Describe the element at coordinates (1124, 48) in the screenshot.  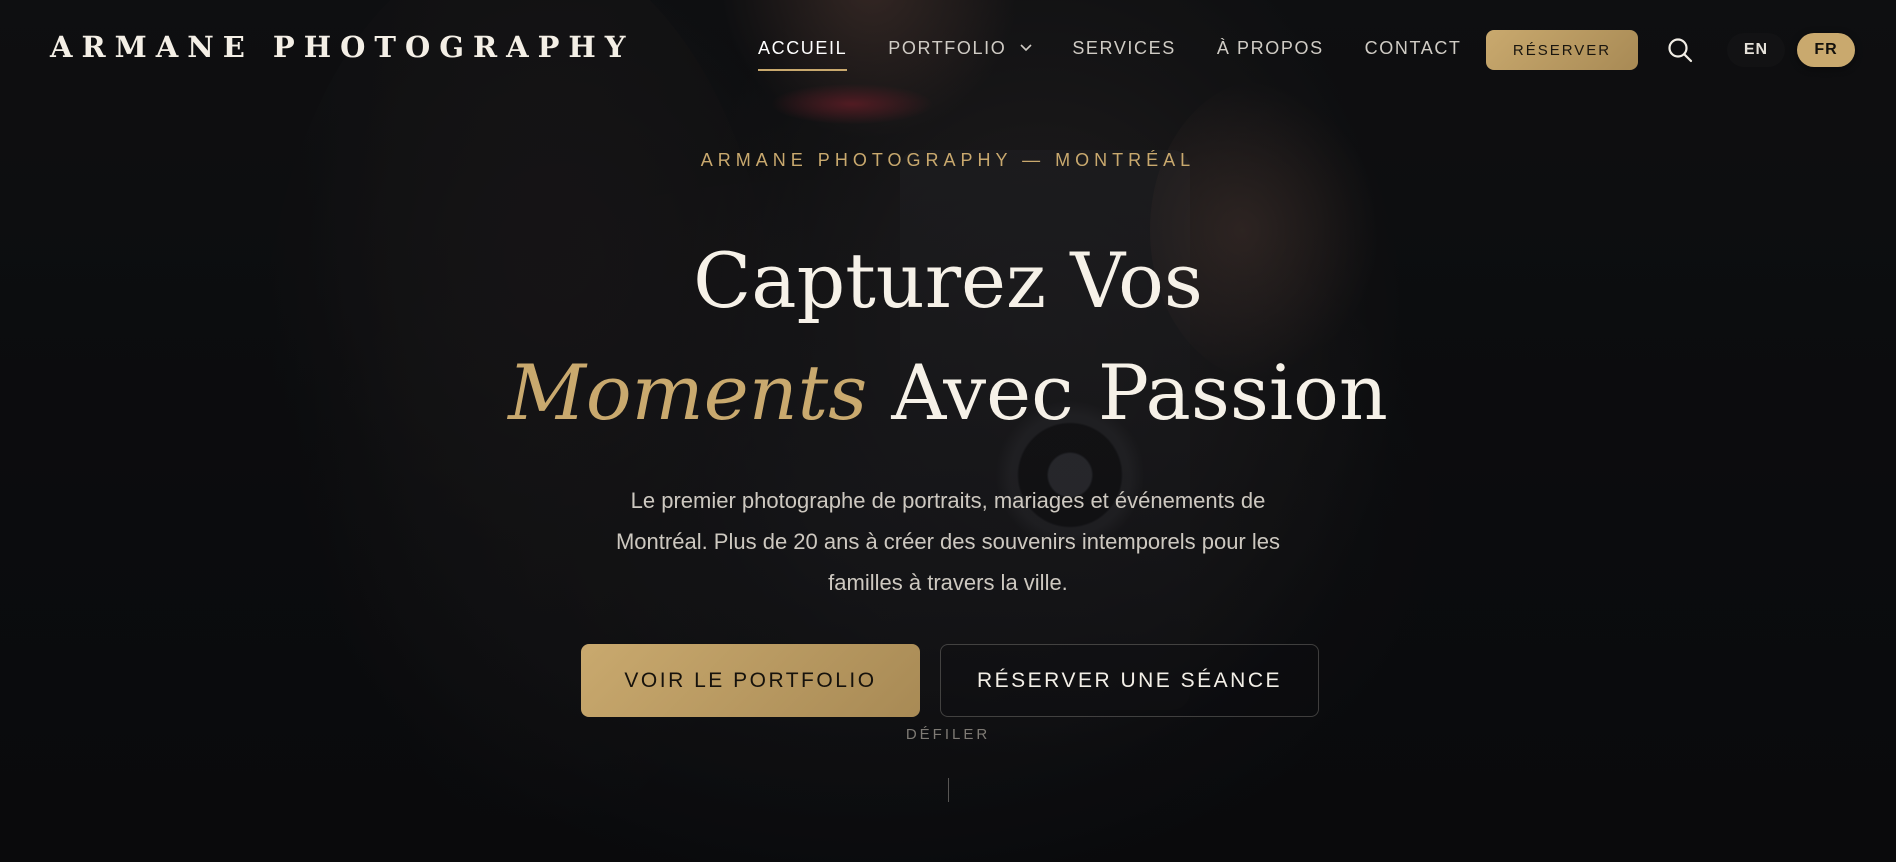
I see `nav-item-services: SERVICES` at that location.